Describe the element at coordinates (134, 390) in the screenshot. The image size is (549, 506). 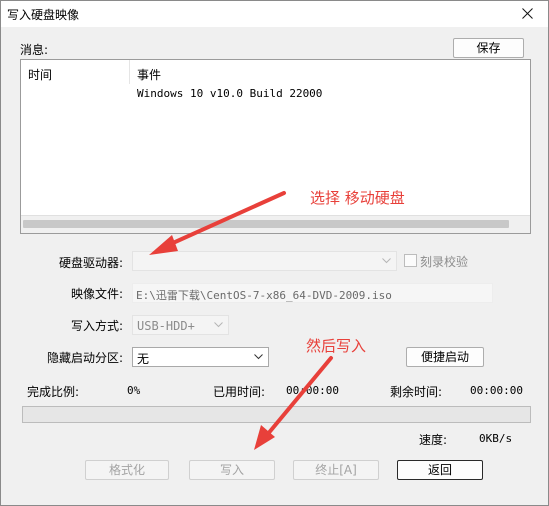
I see `completion-value: 0%` at that location.